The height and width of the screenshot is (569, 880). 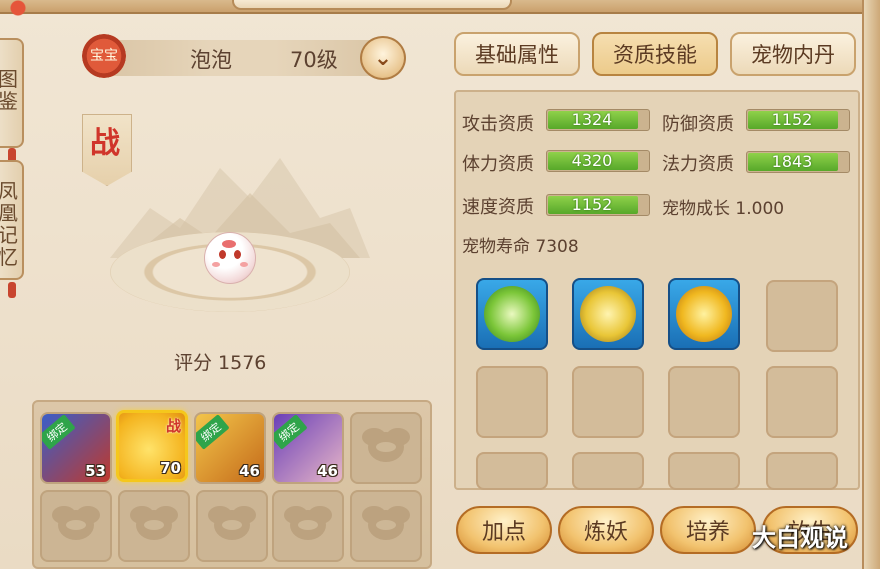 I want to click on corner-ornament, so click(x=20, y=10).